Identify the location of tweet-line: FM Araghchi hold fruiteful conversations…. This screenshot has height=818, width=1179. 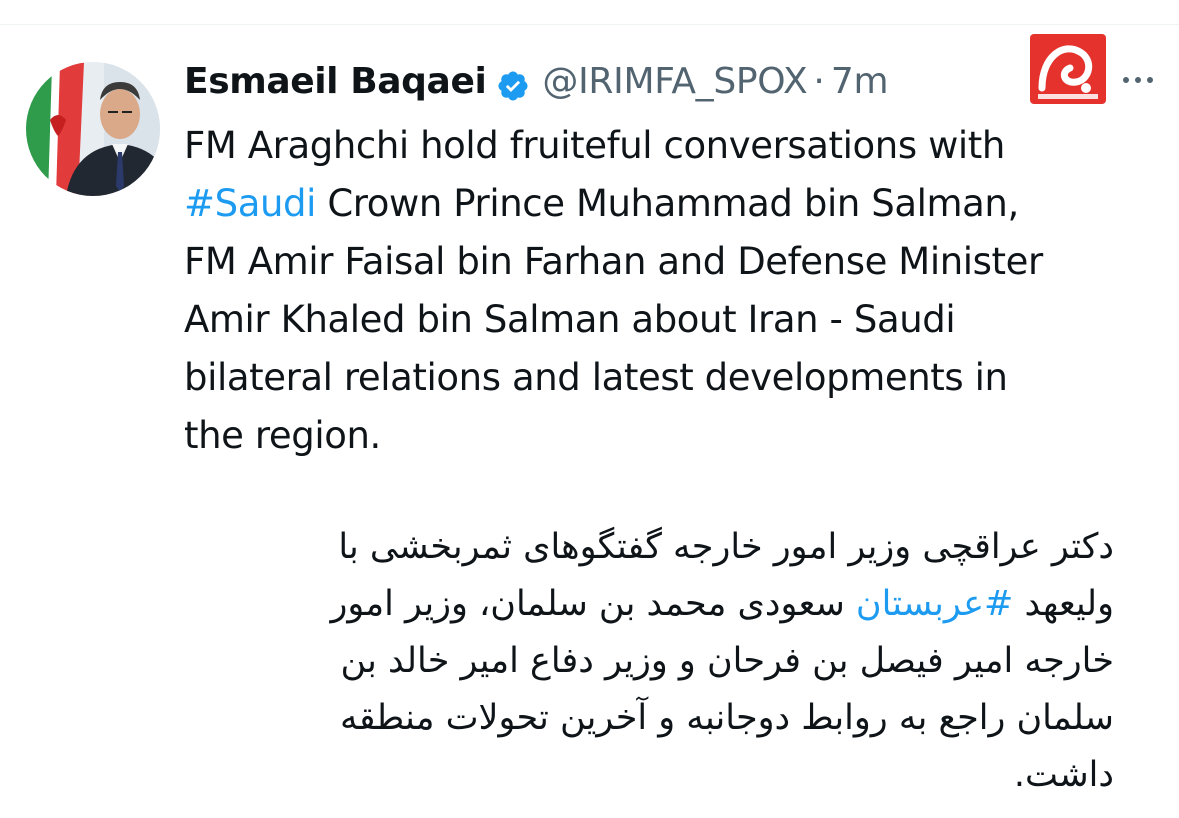
(594, 145).